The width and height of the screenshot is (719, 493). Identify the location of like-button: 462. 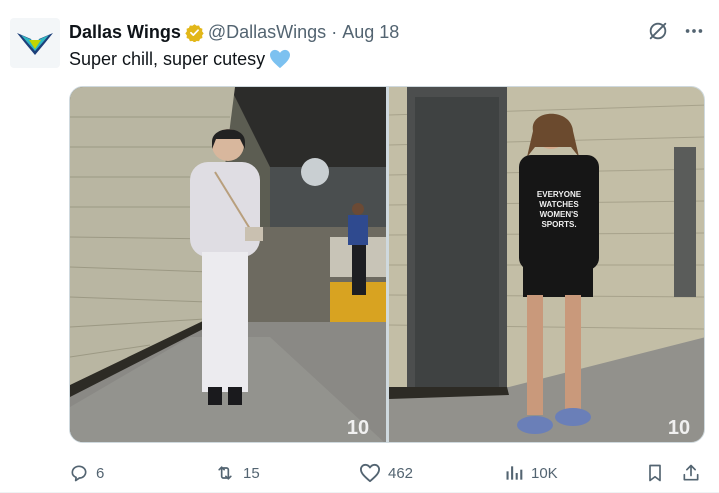
(386, 473).